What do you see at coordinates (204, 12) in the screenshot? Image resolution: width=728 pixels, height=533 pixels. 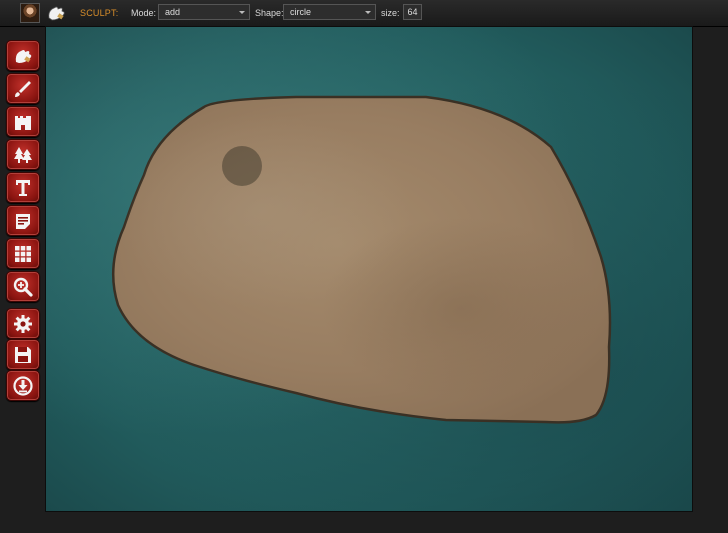 I see `mode-select: add` at bounding box center [204, 12].